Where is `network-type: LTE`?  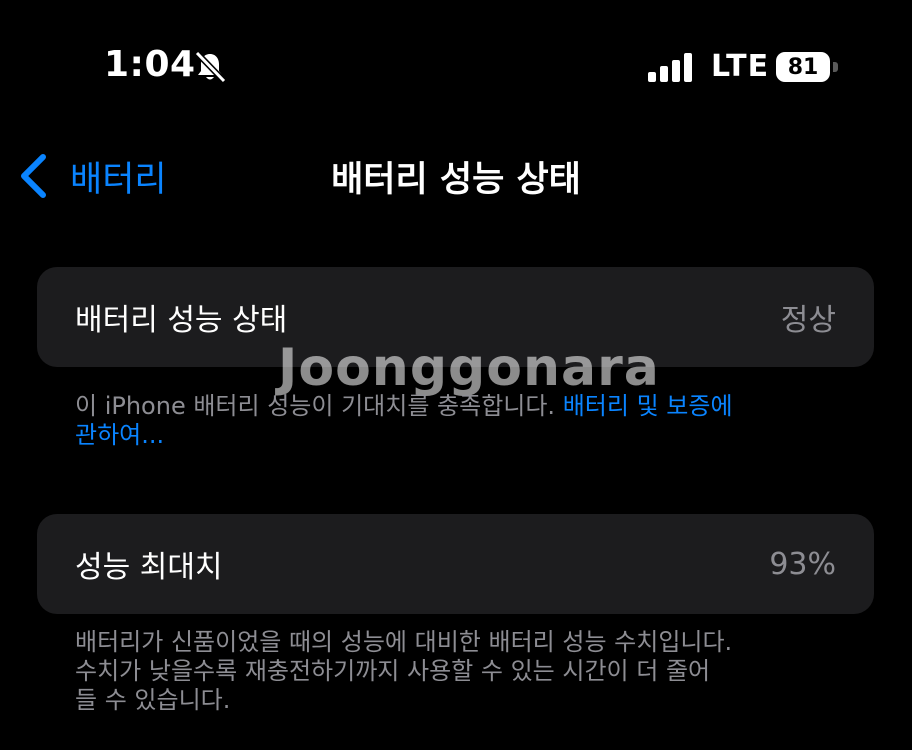
network-type: LTE is located at coordinates (740, 66).